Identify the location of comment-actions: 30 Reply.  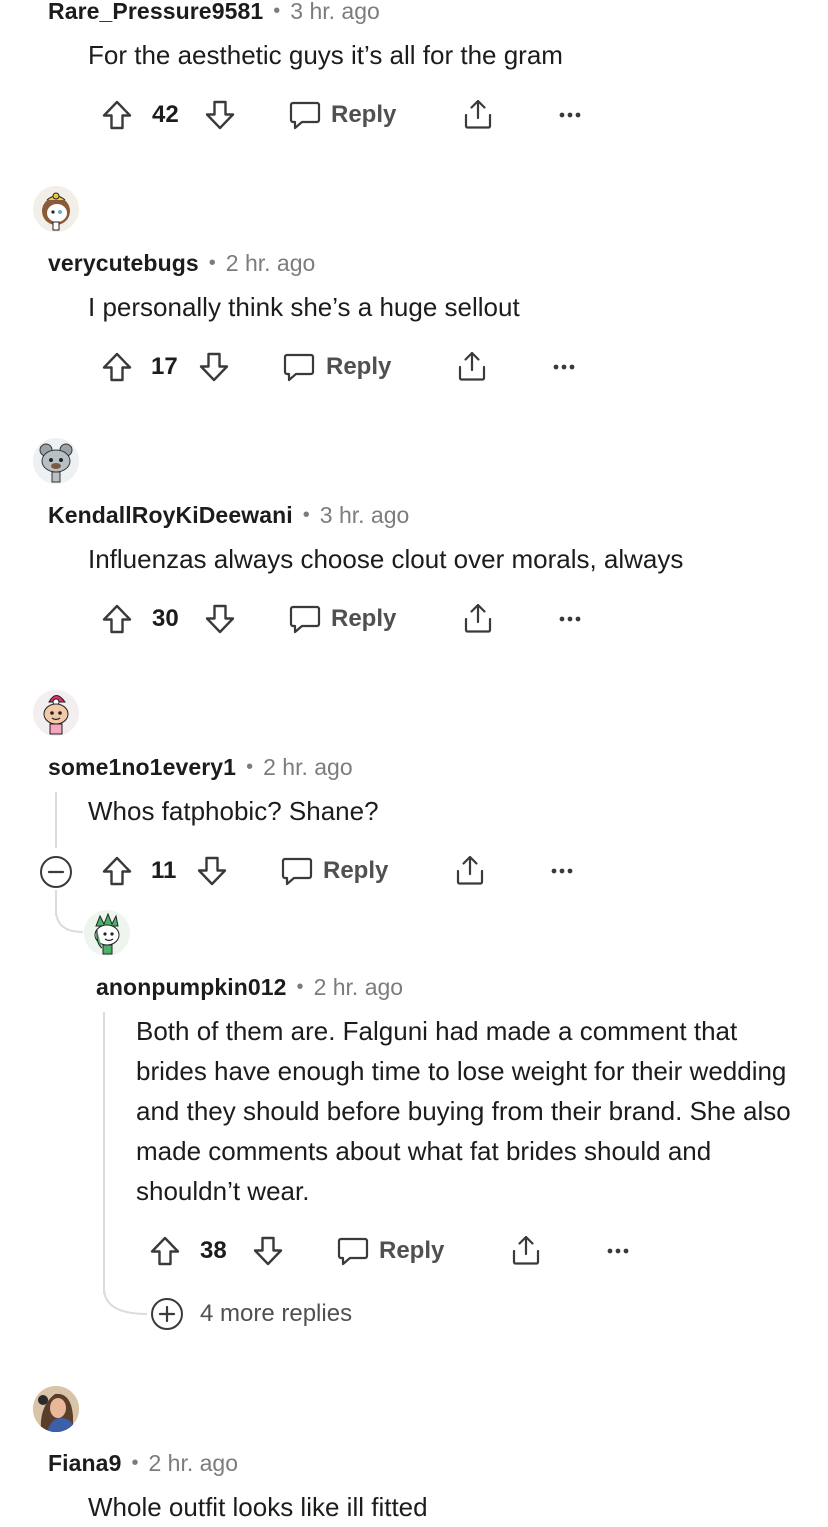
(414, 619).